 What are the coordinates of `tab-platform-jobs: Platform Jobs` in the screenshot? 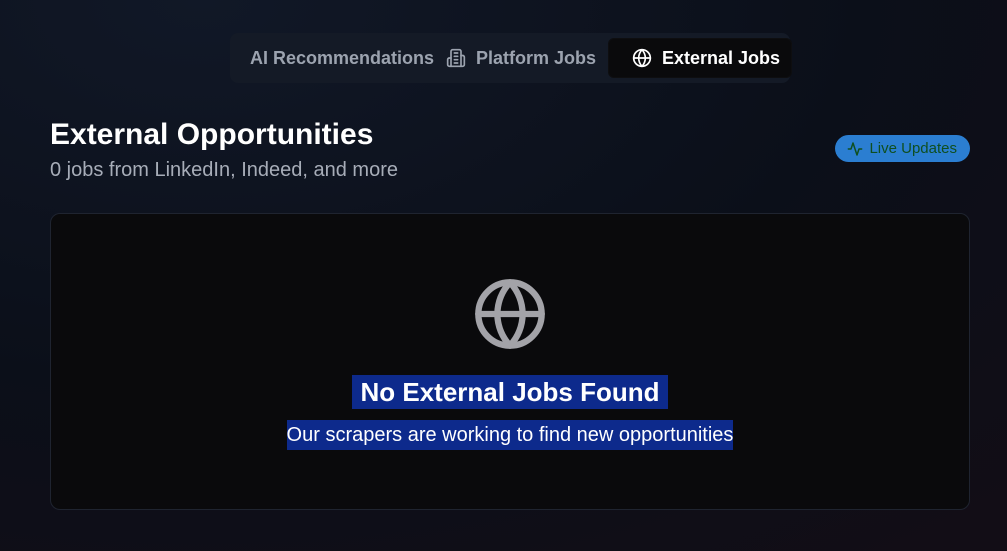 It's located at (518, 58).